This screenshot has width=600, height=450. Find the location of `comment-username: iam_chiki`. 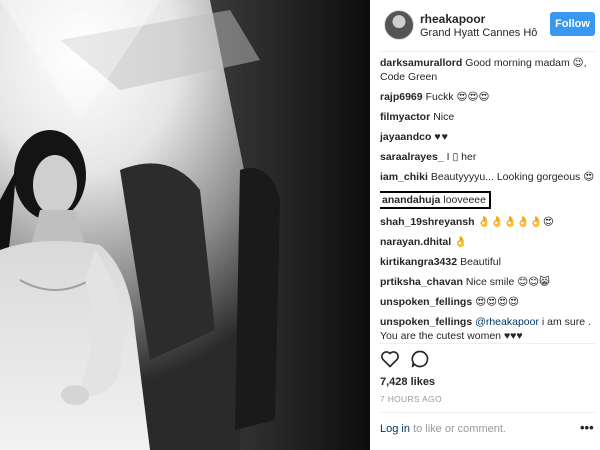

comment-username: iam_chiki is located at coordinates (404, 177).